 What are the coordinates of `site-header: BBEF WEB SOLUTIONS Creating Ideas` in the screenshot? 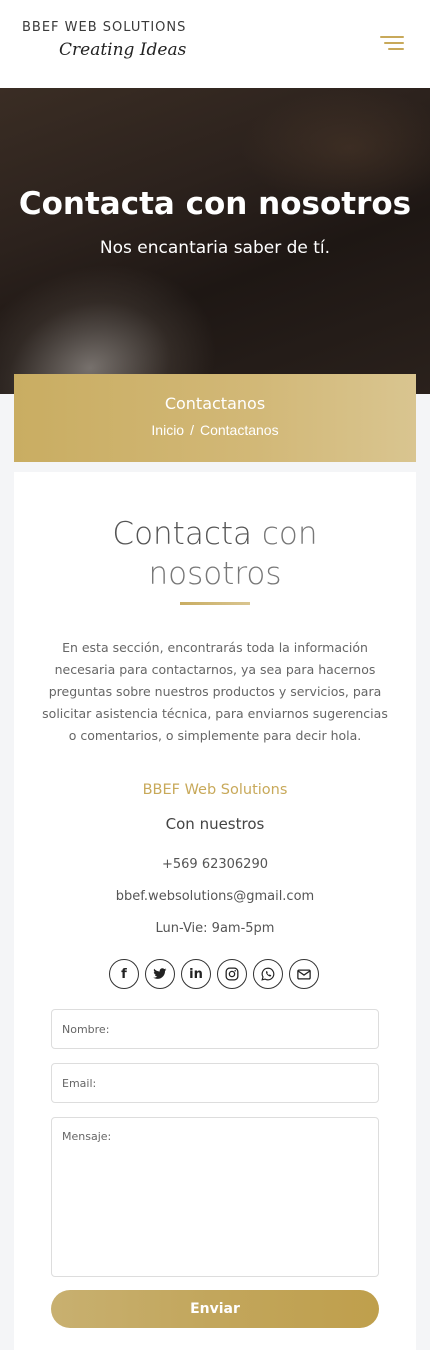 It's located at (215, 44).